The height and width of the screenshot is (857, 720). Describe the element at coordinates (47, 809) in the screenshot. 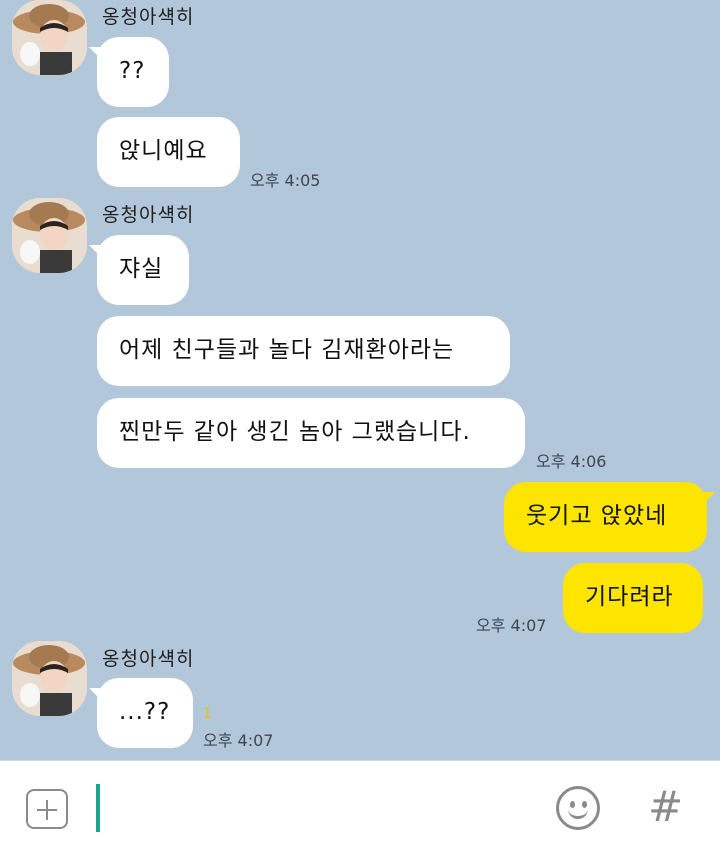

I see `plus-icon` at that location.